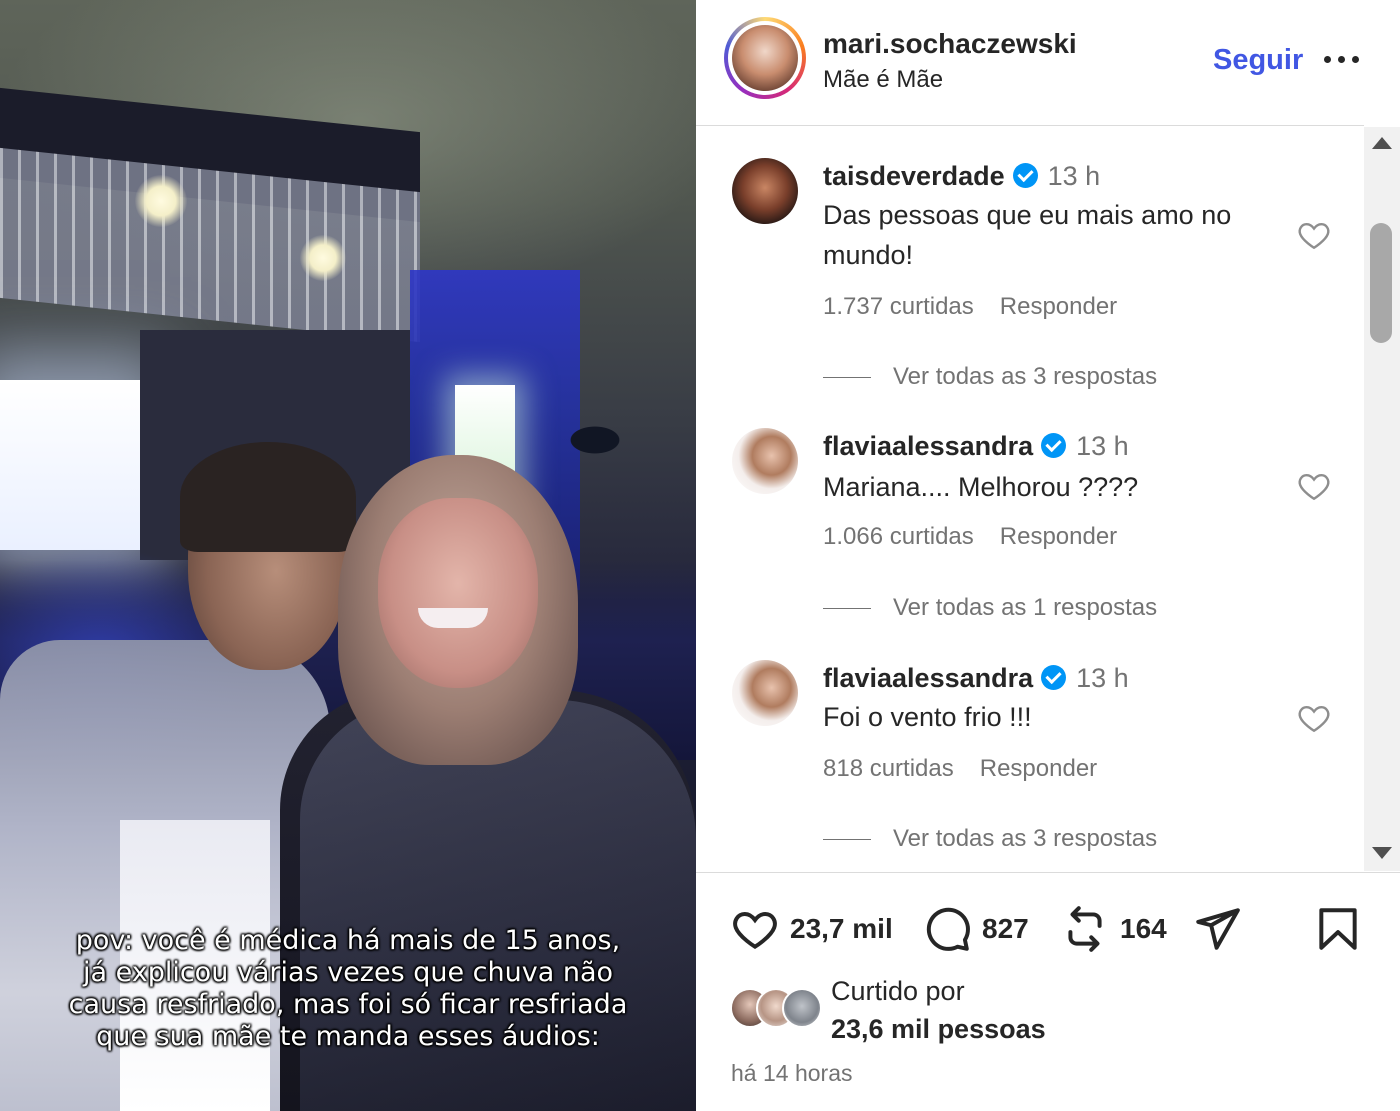 This screenshot has width=1400, height=1111. Describe the element at coordinates (938, 1029) in the screenshot. I see `liked-by-count: 23,6 mil pessoas` at that location.